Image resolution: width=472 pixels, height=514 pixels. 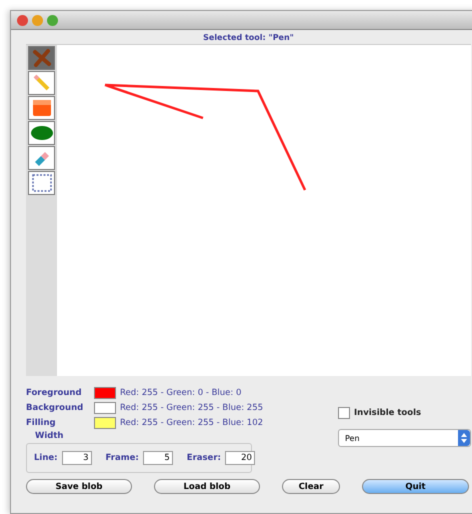 What do you see at coordinates (464, 438) in the screenshot?
I see `dropdown-arrows-icon` at bounding box center [464, 438].